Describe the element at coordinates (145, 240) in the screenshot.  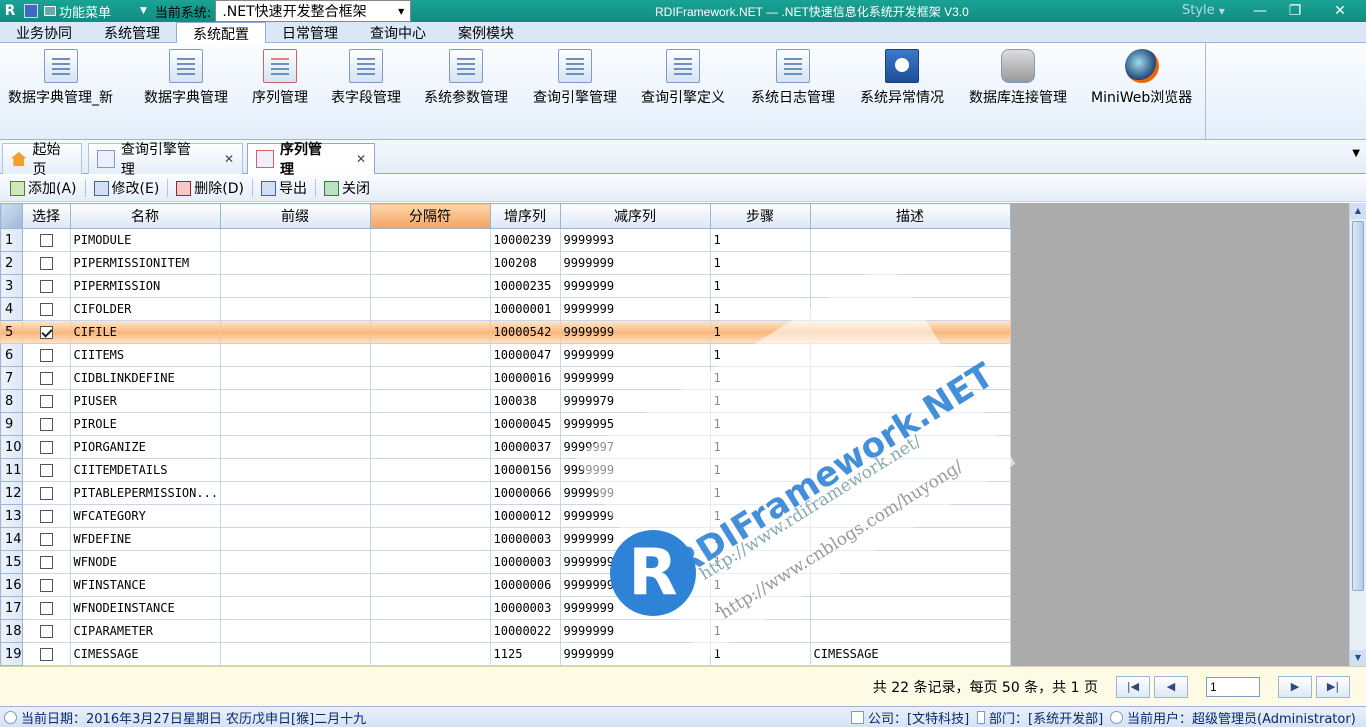
I see `cell-name: PIMODULE` at that location.